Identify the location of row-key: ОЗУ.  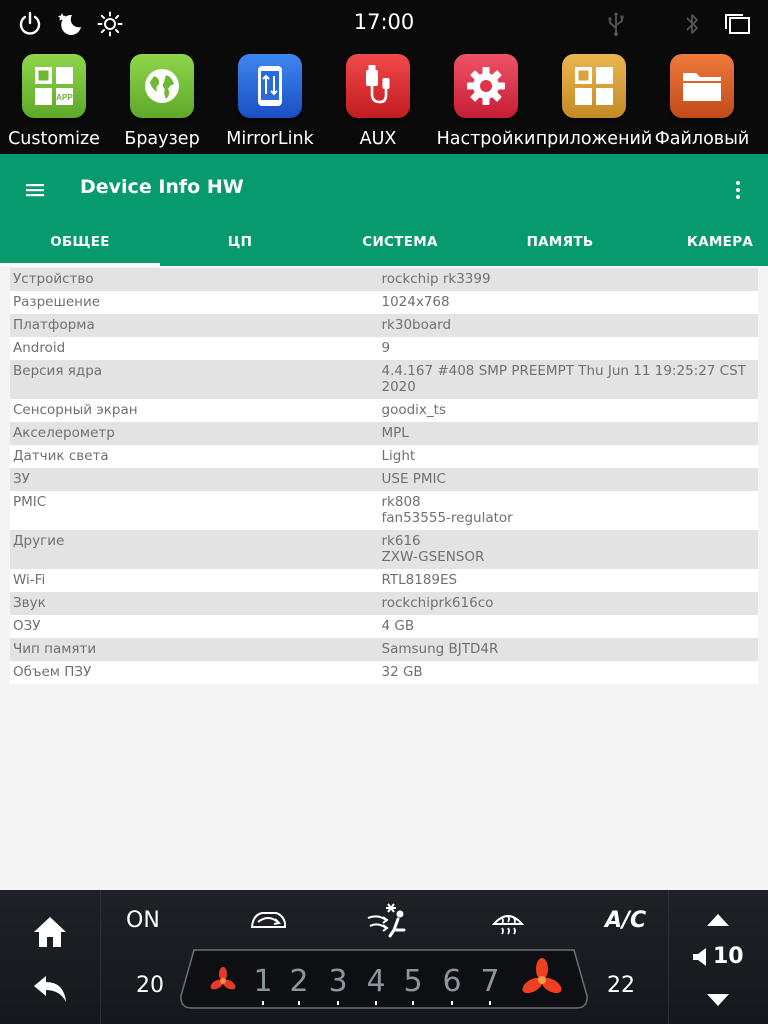
(27, 626).